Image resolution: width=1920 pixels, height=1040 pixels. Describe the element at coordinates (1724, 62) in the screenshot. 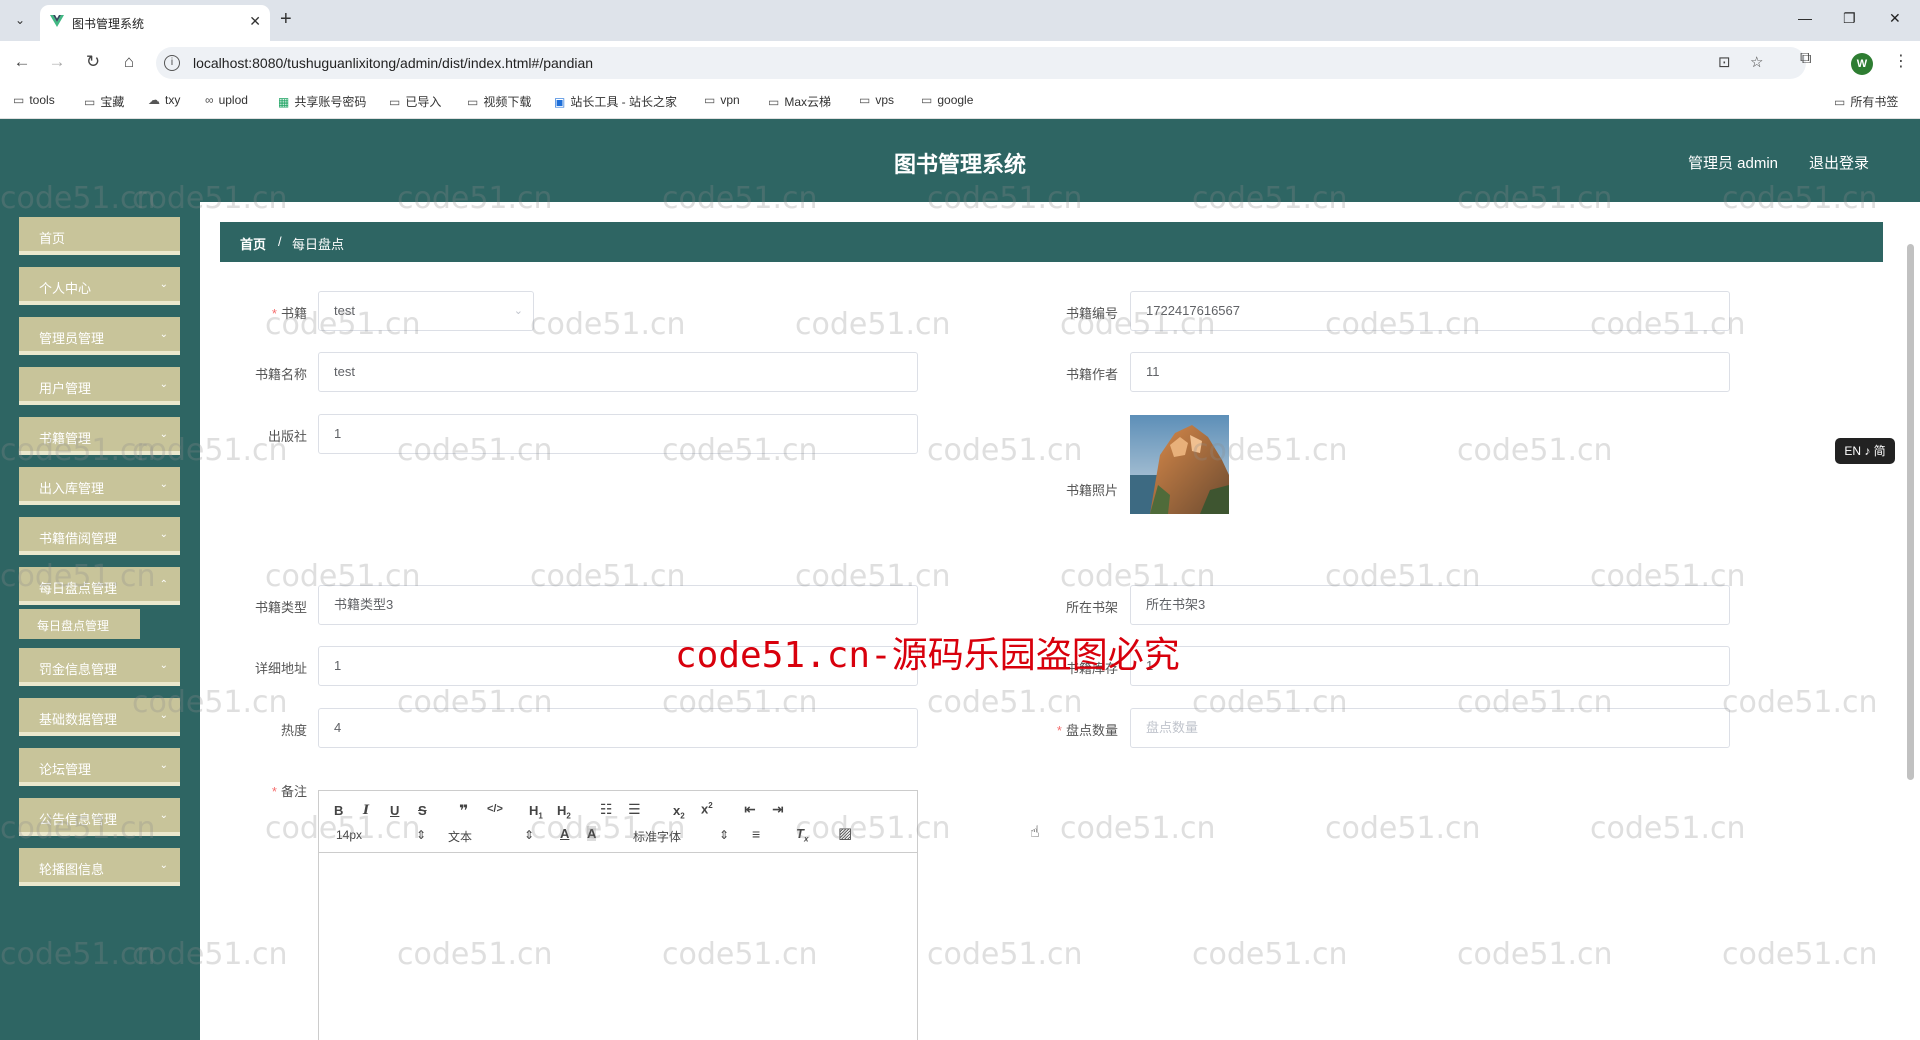

I see `translate-icon: ⊡` at that location.